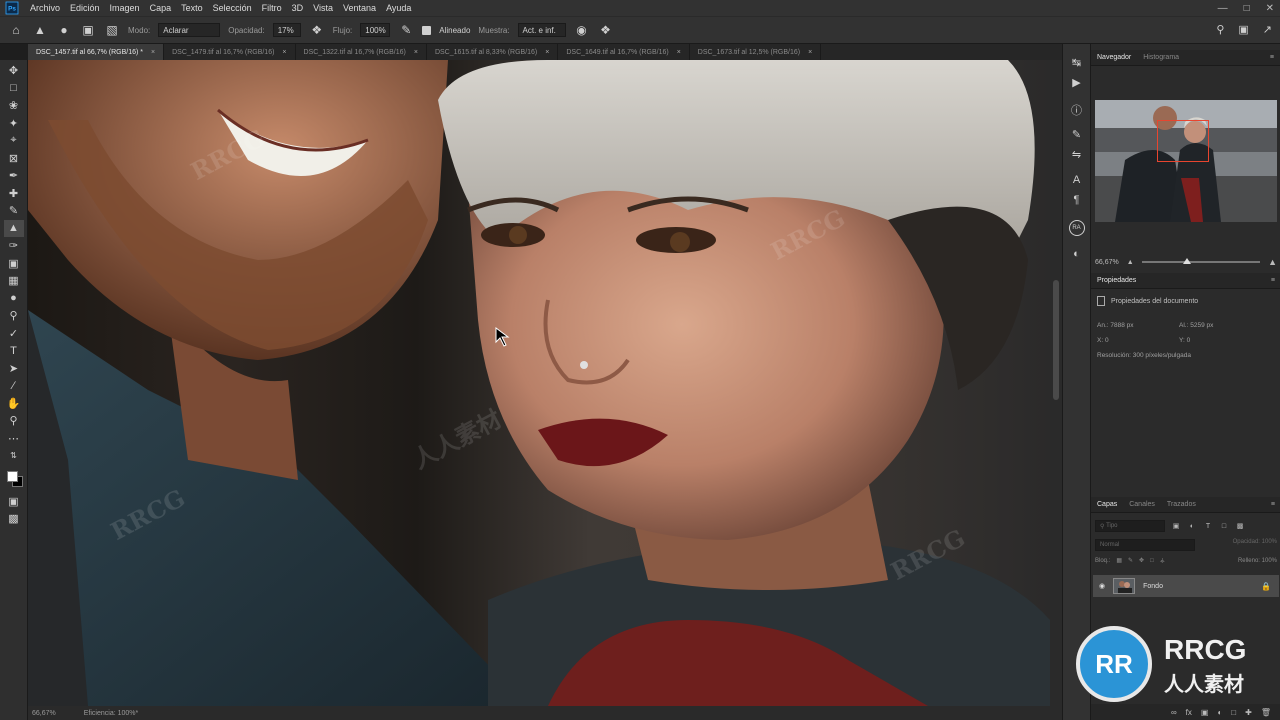  Describe the element at coordinates (14, 502) in the screenshot. I see `quick-mask-icon: ▣` at that location.